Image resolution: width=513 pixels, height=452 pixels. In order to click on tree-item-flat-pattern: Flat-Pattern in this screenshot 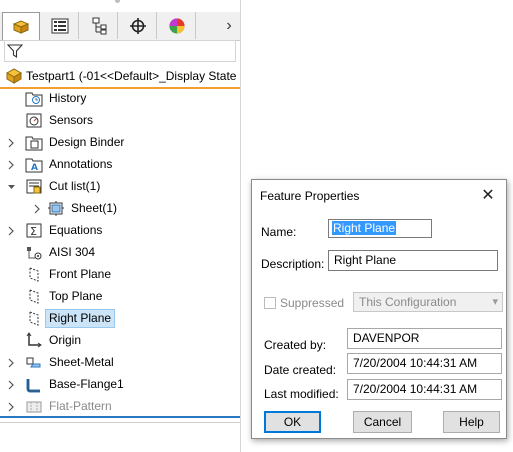, I will do `click(120, 406)`.